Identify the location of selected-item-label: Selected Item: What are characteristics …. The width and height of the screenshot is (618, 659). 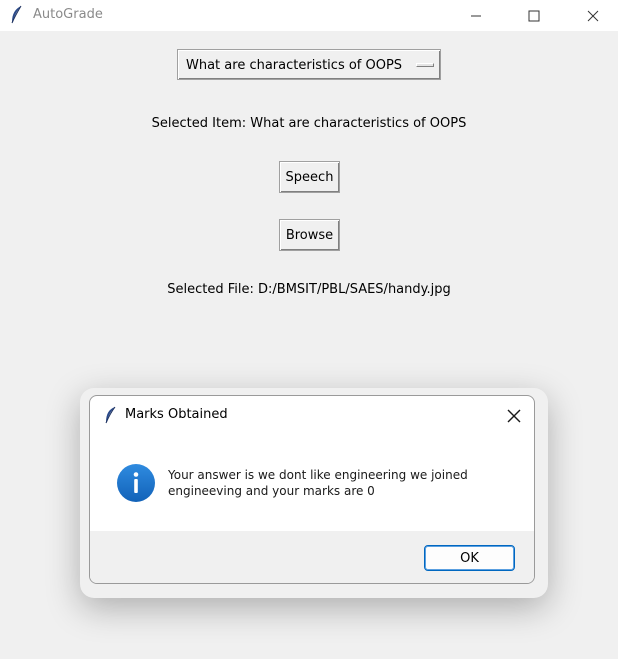
(309, 123).